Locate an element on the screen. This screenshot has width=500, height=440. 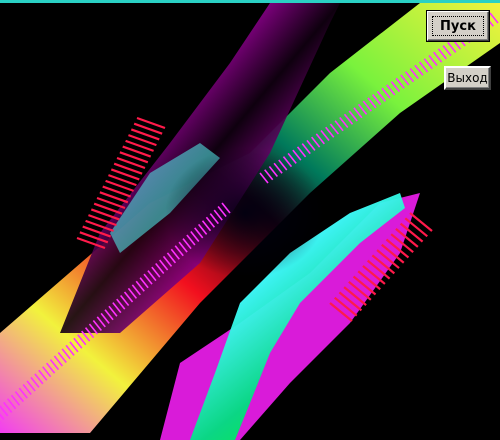
start-button-label: Пуск is located at coordinates (458, 26).